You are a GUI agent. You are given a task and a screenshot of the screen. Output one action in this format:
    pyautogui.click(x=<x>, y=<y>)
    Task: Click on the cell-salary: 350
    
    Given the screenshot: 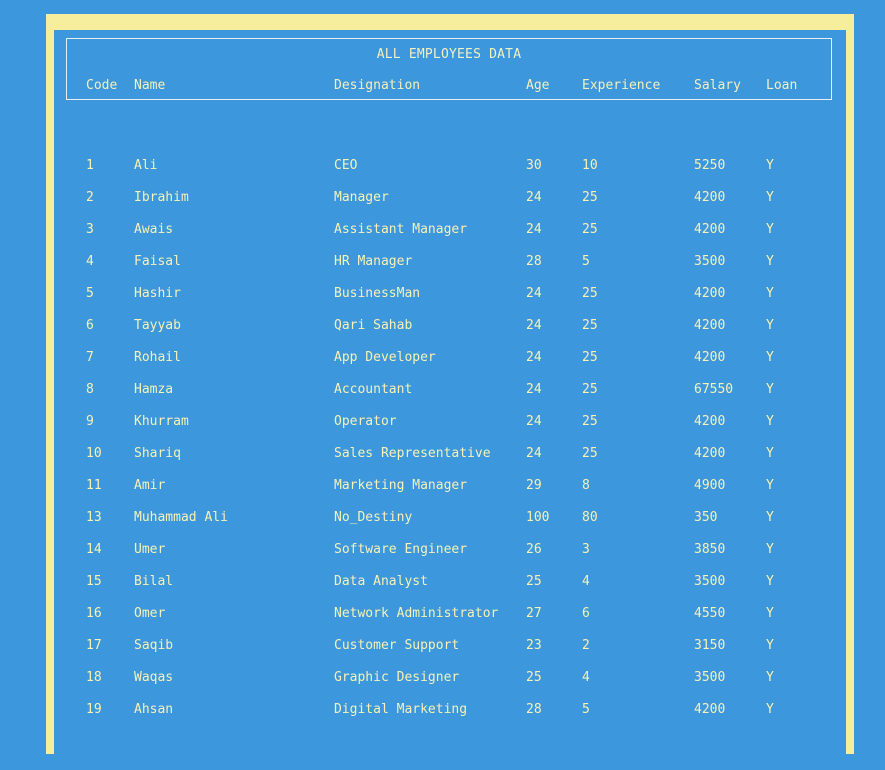 What is the action you would take?
    pyautogui.click(x=706, y=517)
    